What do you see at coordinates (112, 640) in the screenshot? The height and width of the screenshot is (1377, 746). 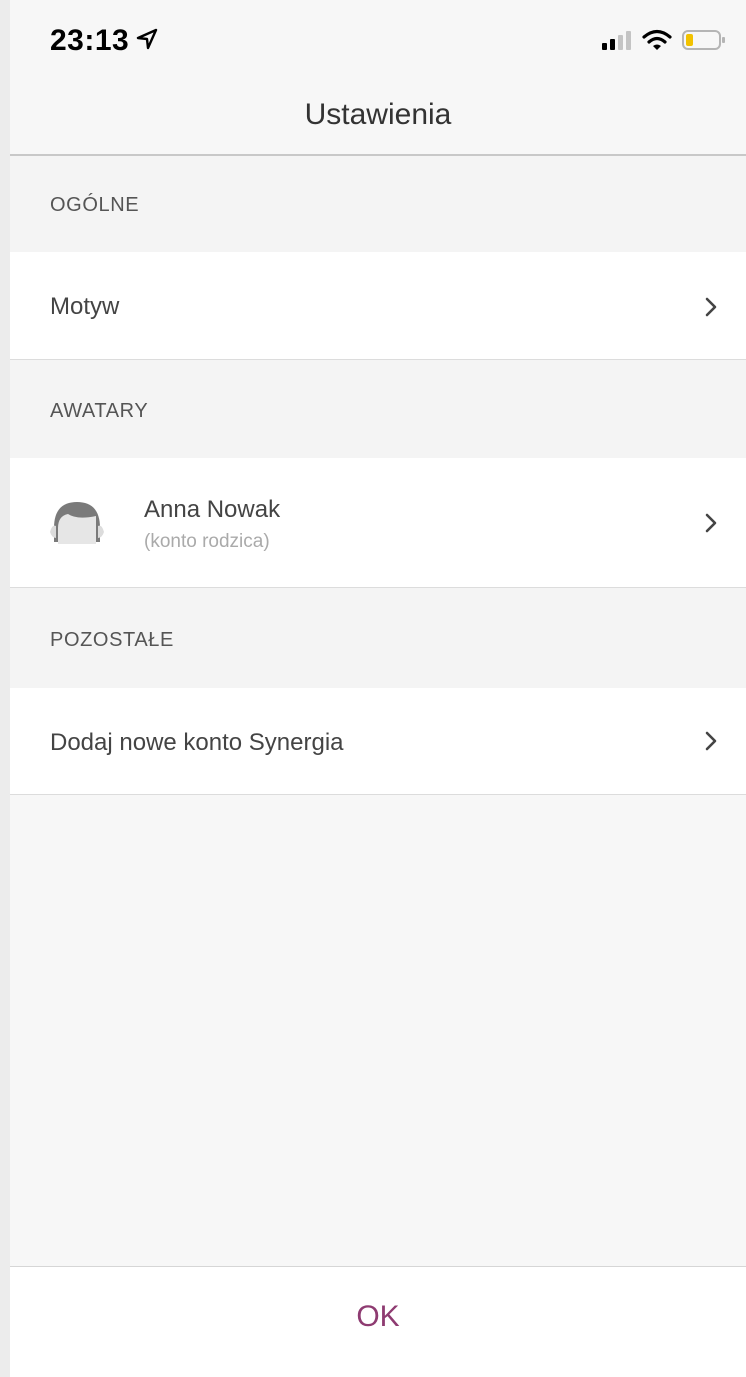 I see `section-label-other: POZOSTAŁE` at bounding box center [112, 640].